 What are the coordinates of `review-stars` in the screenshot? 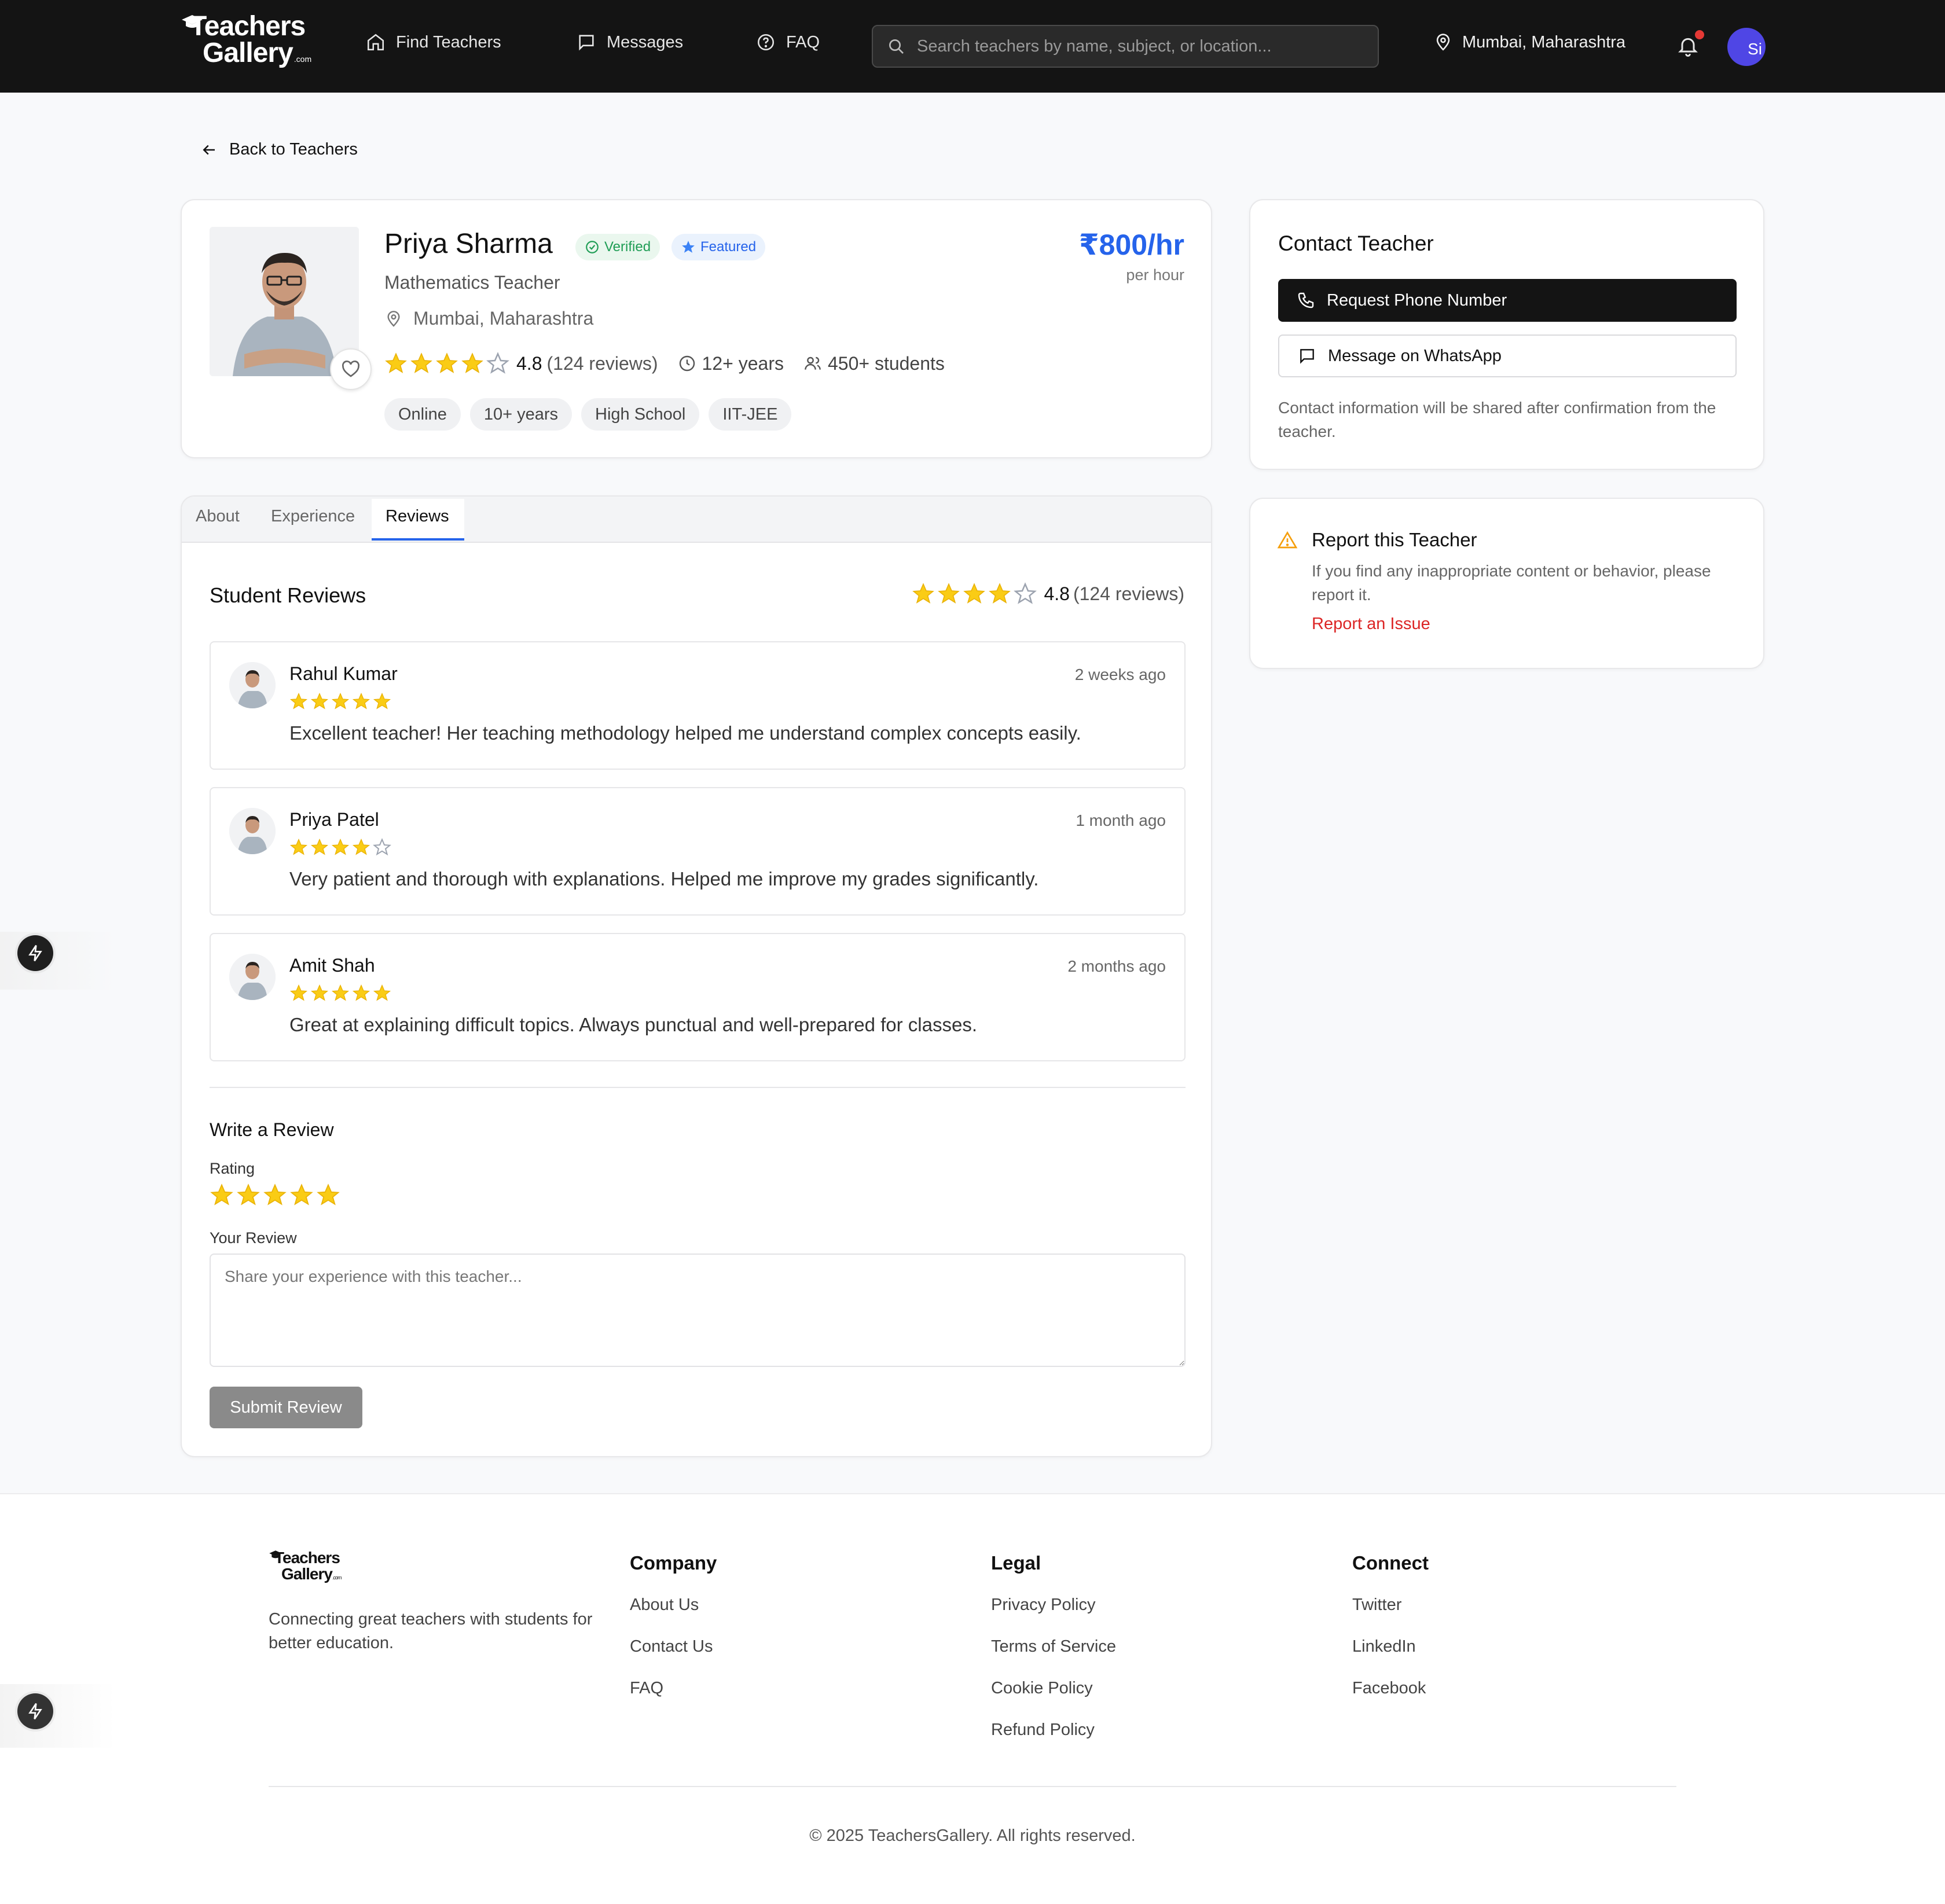 It's located at (340, 847).